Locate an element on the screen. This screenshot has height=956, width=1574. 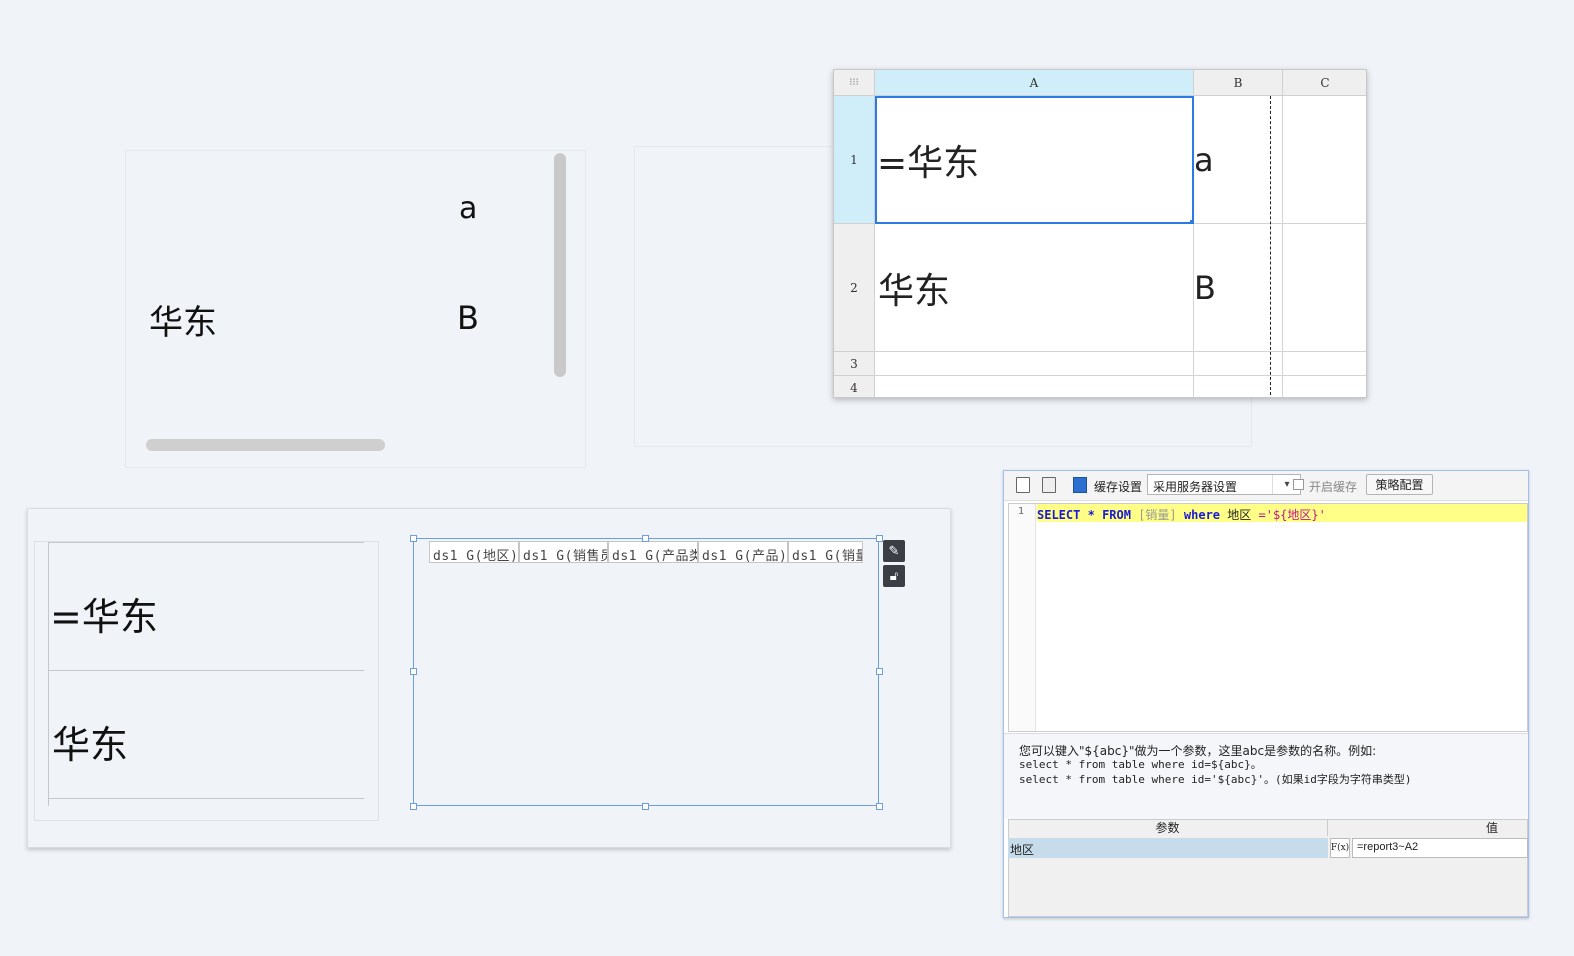
column-chip: ds1 G(地区) is located at coordinates (474, 552).